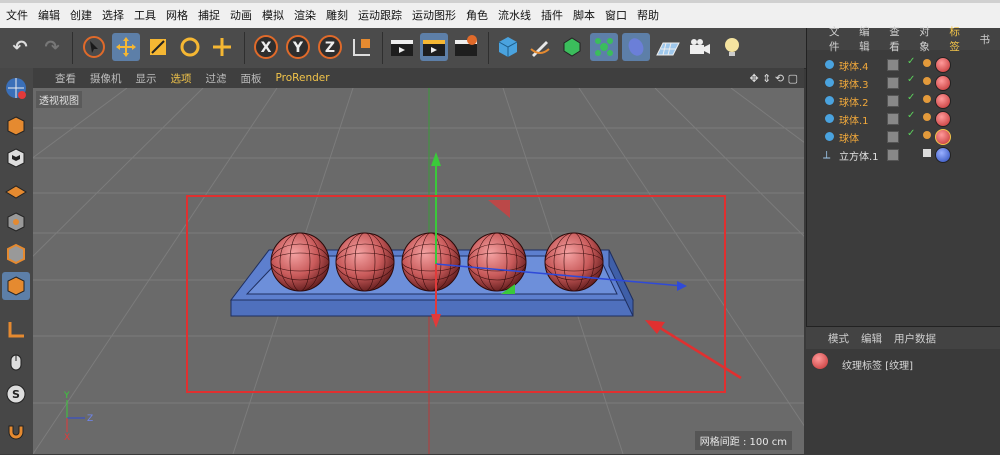 This screenshot has width=1000, height=455. I want to click on list-item: 球体 ✓, so click(903, 137).